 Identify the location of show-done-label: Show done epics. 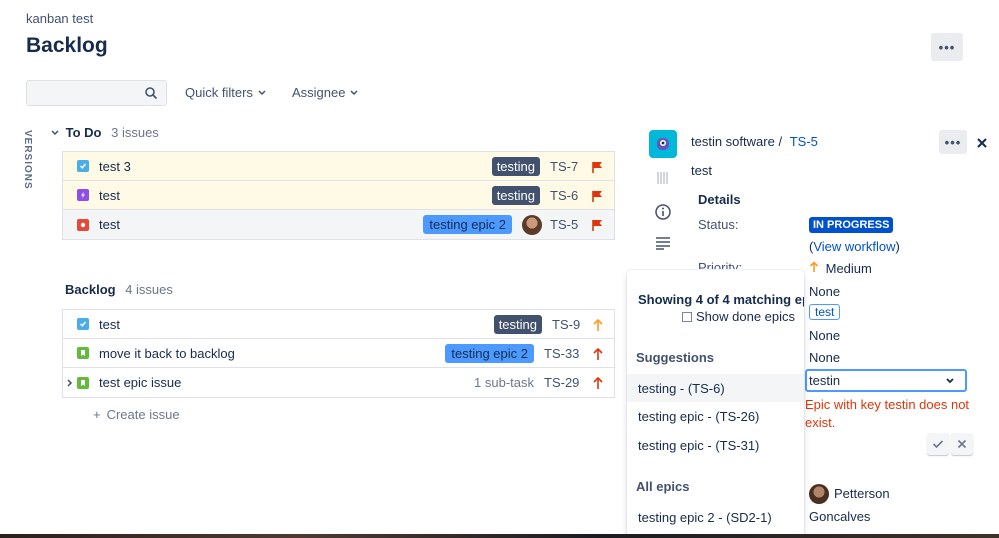
(746, 316).